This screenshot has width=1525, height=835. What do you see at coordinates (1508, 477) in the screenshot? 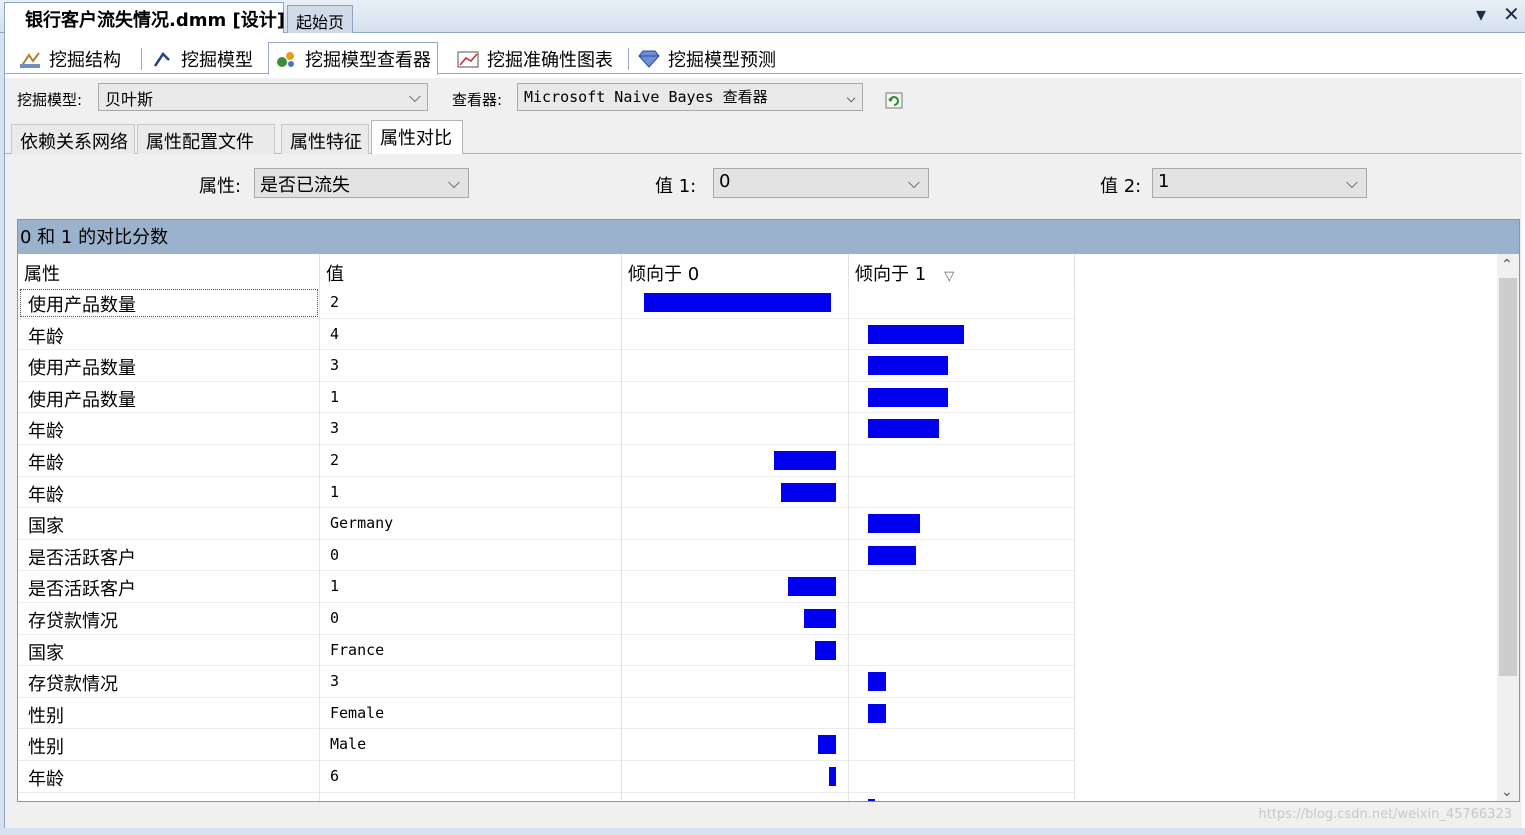
I see `scrollbar-thumb` at bounding box center [1508, 477].